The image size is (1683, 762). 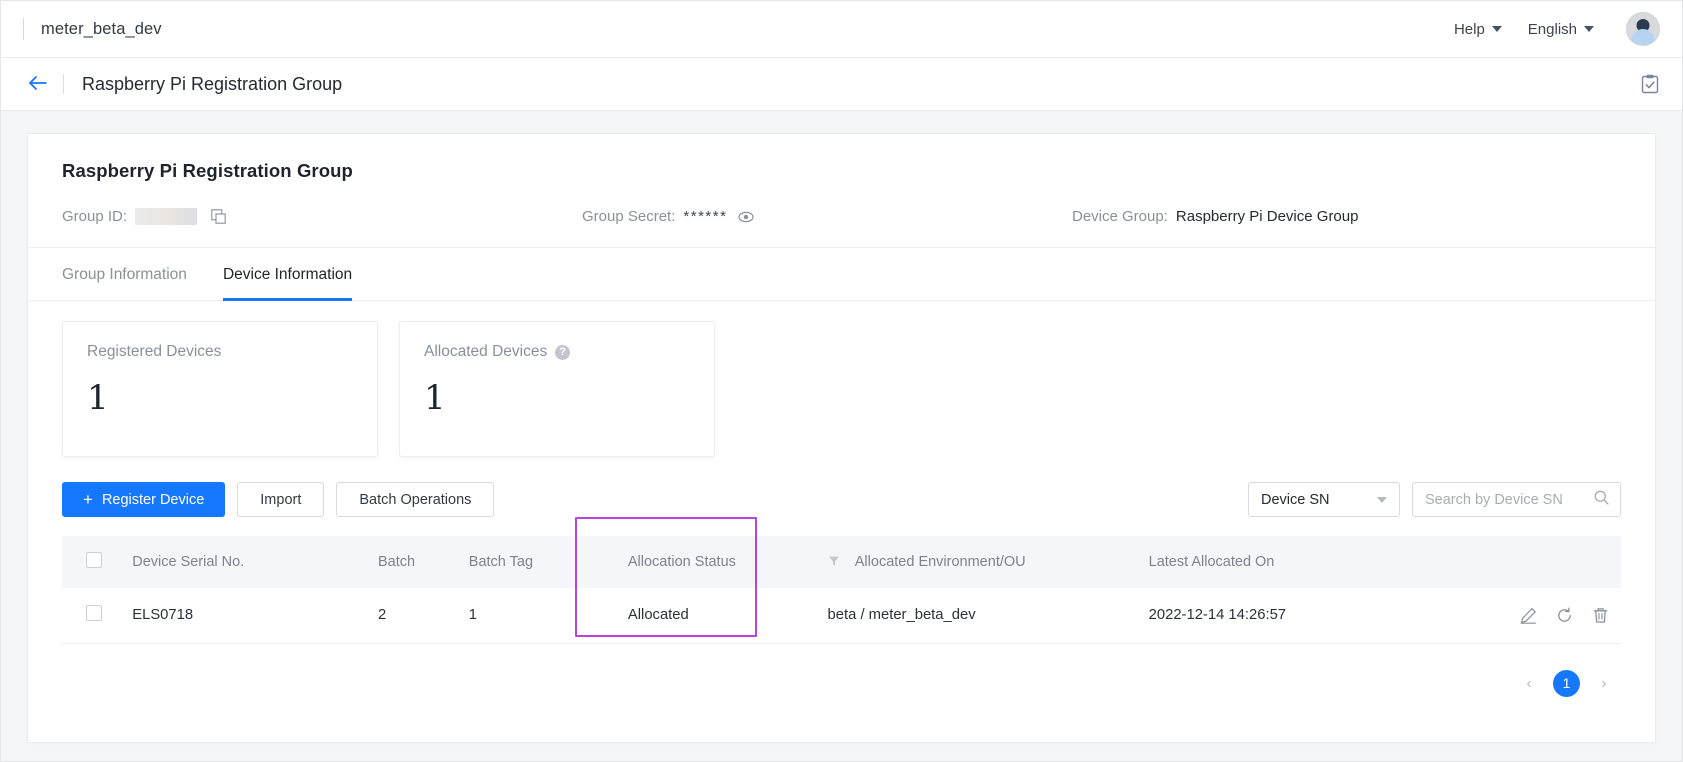 What do you see at coordinates (1600, 615) in the screenshot?
I see `delete-icon` at bounding box center [1600, 615].